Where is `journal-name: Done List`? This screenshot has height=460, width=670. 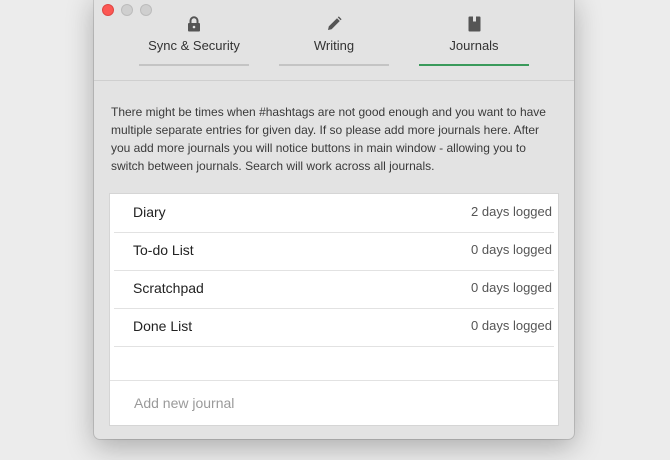 journal-name: Done List is located at coordinates (163, 326).